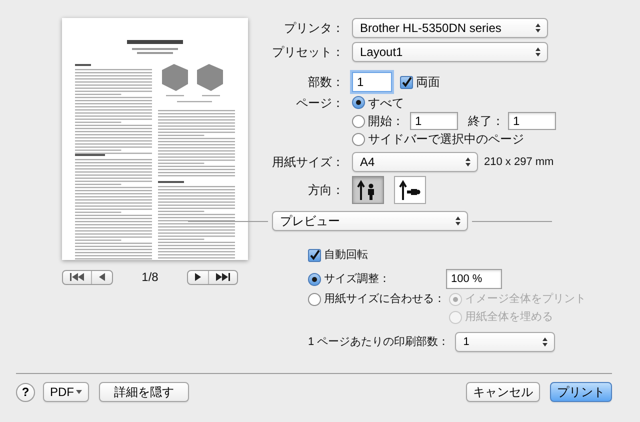 The height and width of the screenshot is (422, 640). Describe the element at coordinates (79, 392) in the screenshot. I see `caret-icon` at that location.